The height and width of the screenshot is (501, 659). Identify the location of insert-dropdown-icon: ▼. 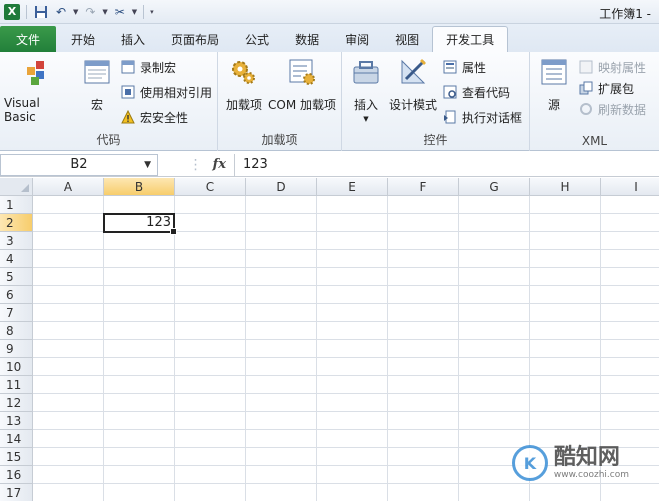
(366, 119).